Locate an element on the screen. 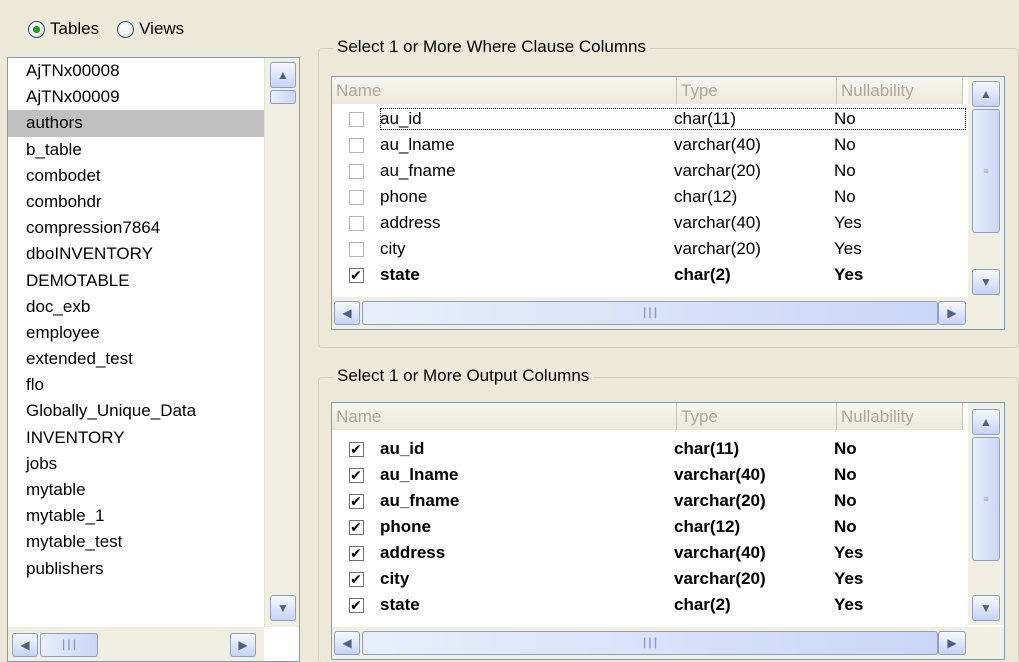  table-list-item: AjTNx00009 is located at coordinates (136, 97).